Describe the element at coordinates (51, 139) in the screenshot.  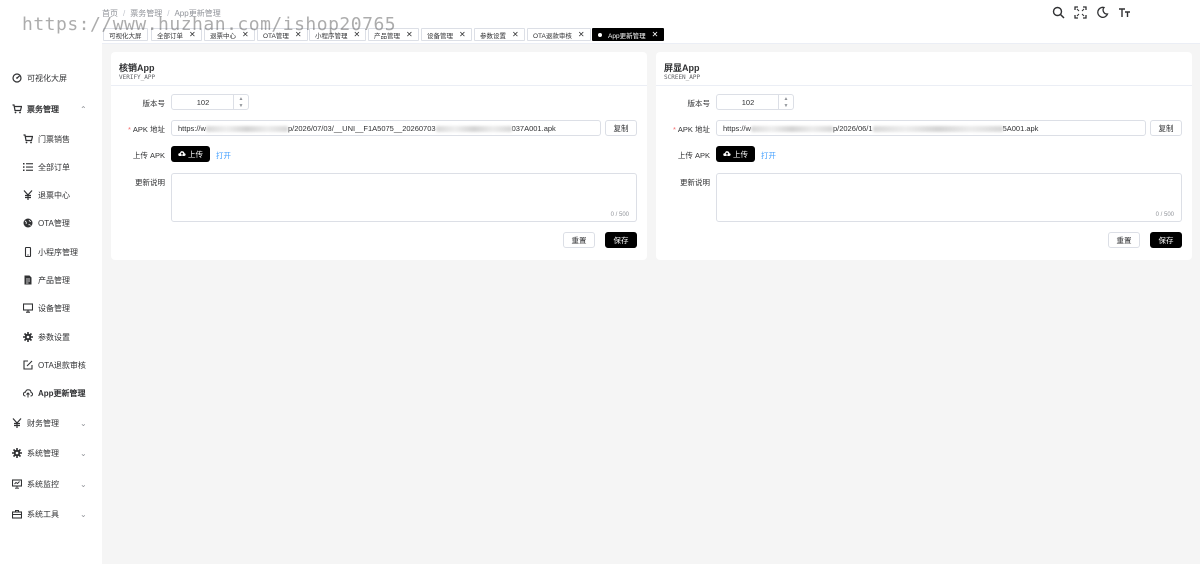
I see `sidebar-item-ticket-sales: 门票销售` at that location.